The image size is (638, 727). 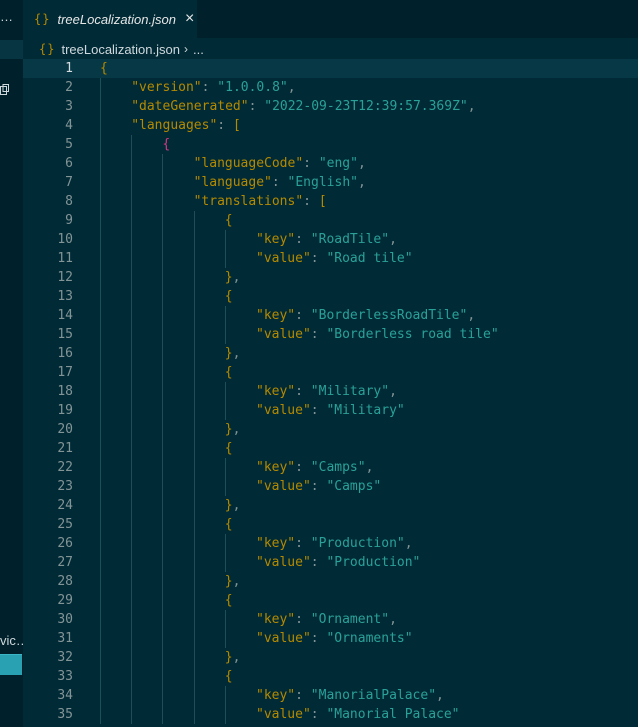 What do you see at coordinates (69, 125) in the screenshot?
I see `line-number: 4` at bounding box center [69, 125].